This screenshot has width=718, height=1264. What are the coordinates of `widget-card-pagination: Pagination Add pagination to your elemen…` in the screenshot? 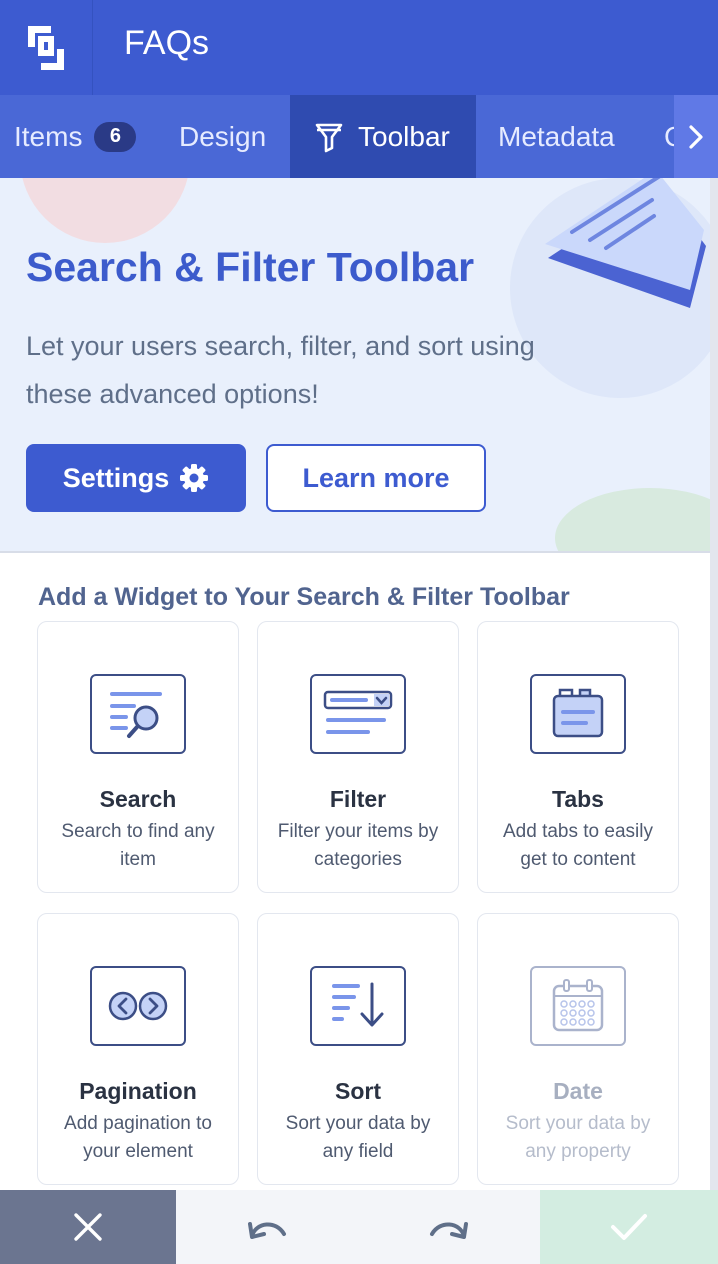 It's located at (138, 1049).